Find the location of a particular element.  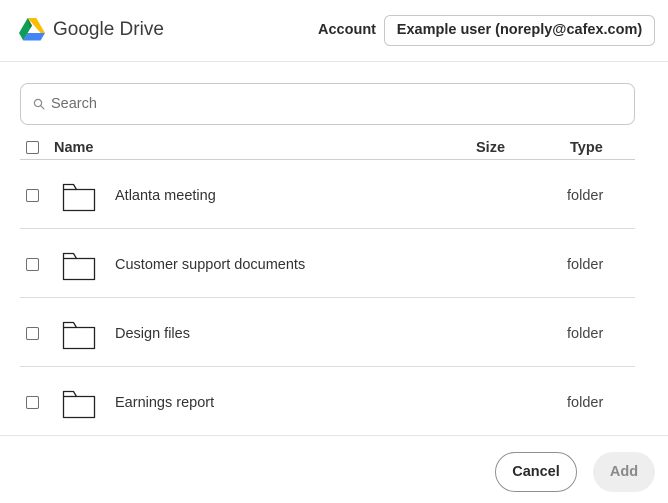

add-button: Add is located at coordinates (624, 472).